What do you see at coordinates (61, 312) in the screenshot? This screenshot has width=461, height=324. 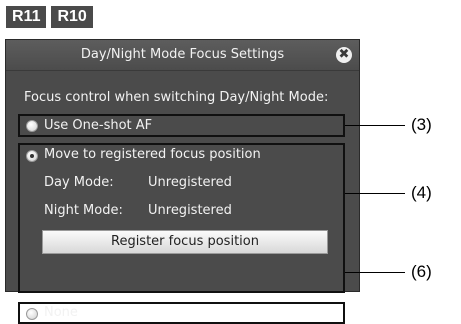 I see `option-label: None` at bounding box center [61, 312].